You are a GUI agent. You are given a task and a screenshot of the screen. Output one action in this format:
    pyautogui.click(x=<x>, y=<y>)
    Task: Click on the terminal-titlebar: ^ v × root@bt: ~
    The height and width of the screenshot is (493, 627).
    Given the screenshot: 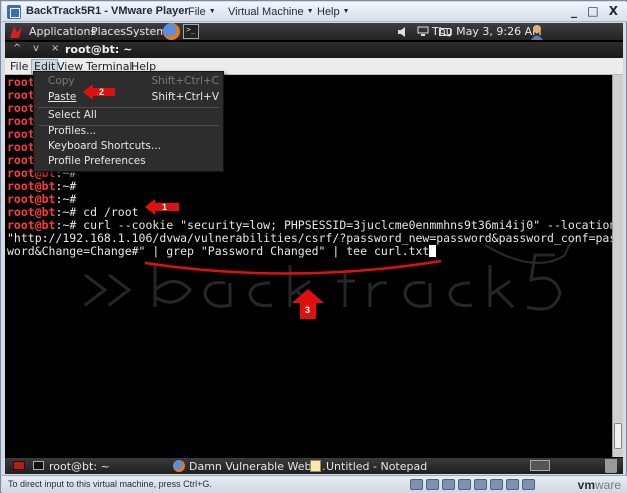 What is the action you would take?
    pyautogui.click(x=314, y=50)
    